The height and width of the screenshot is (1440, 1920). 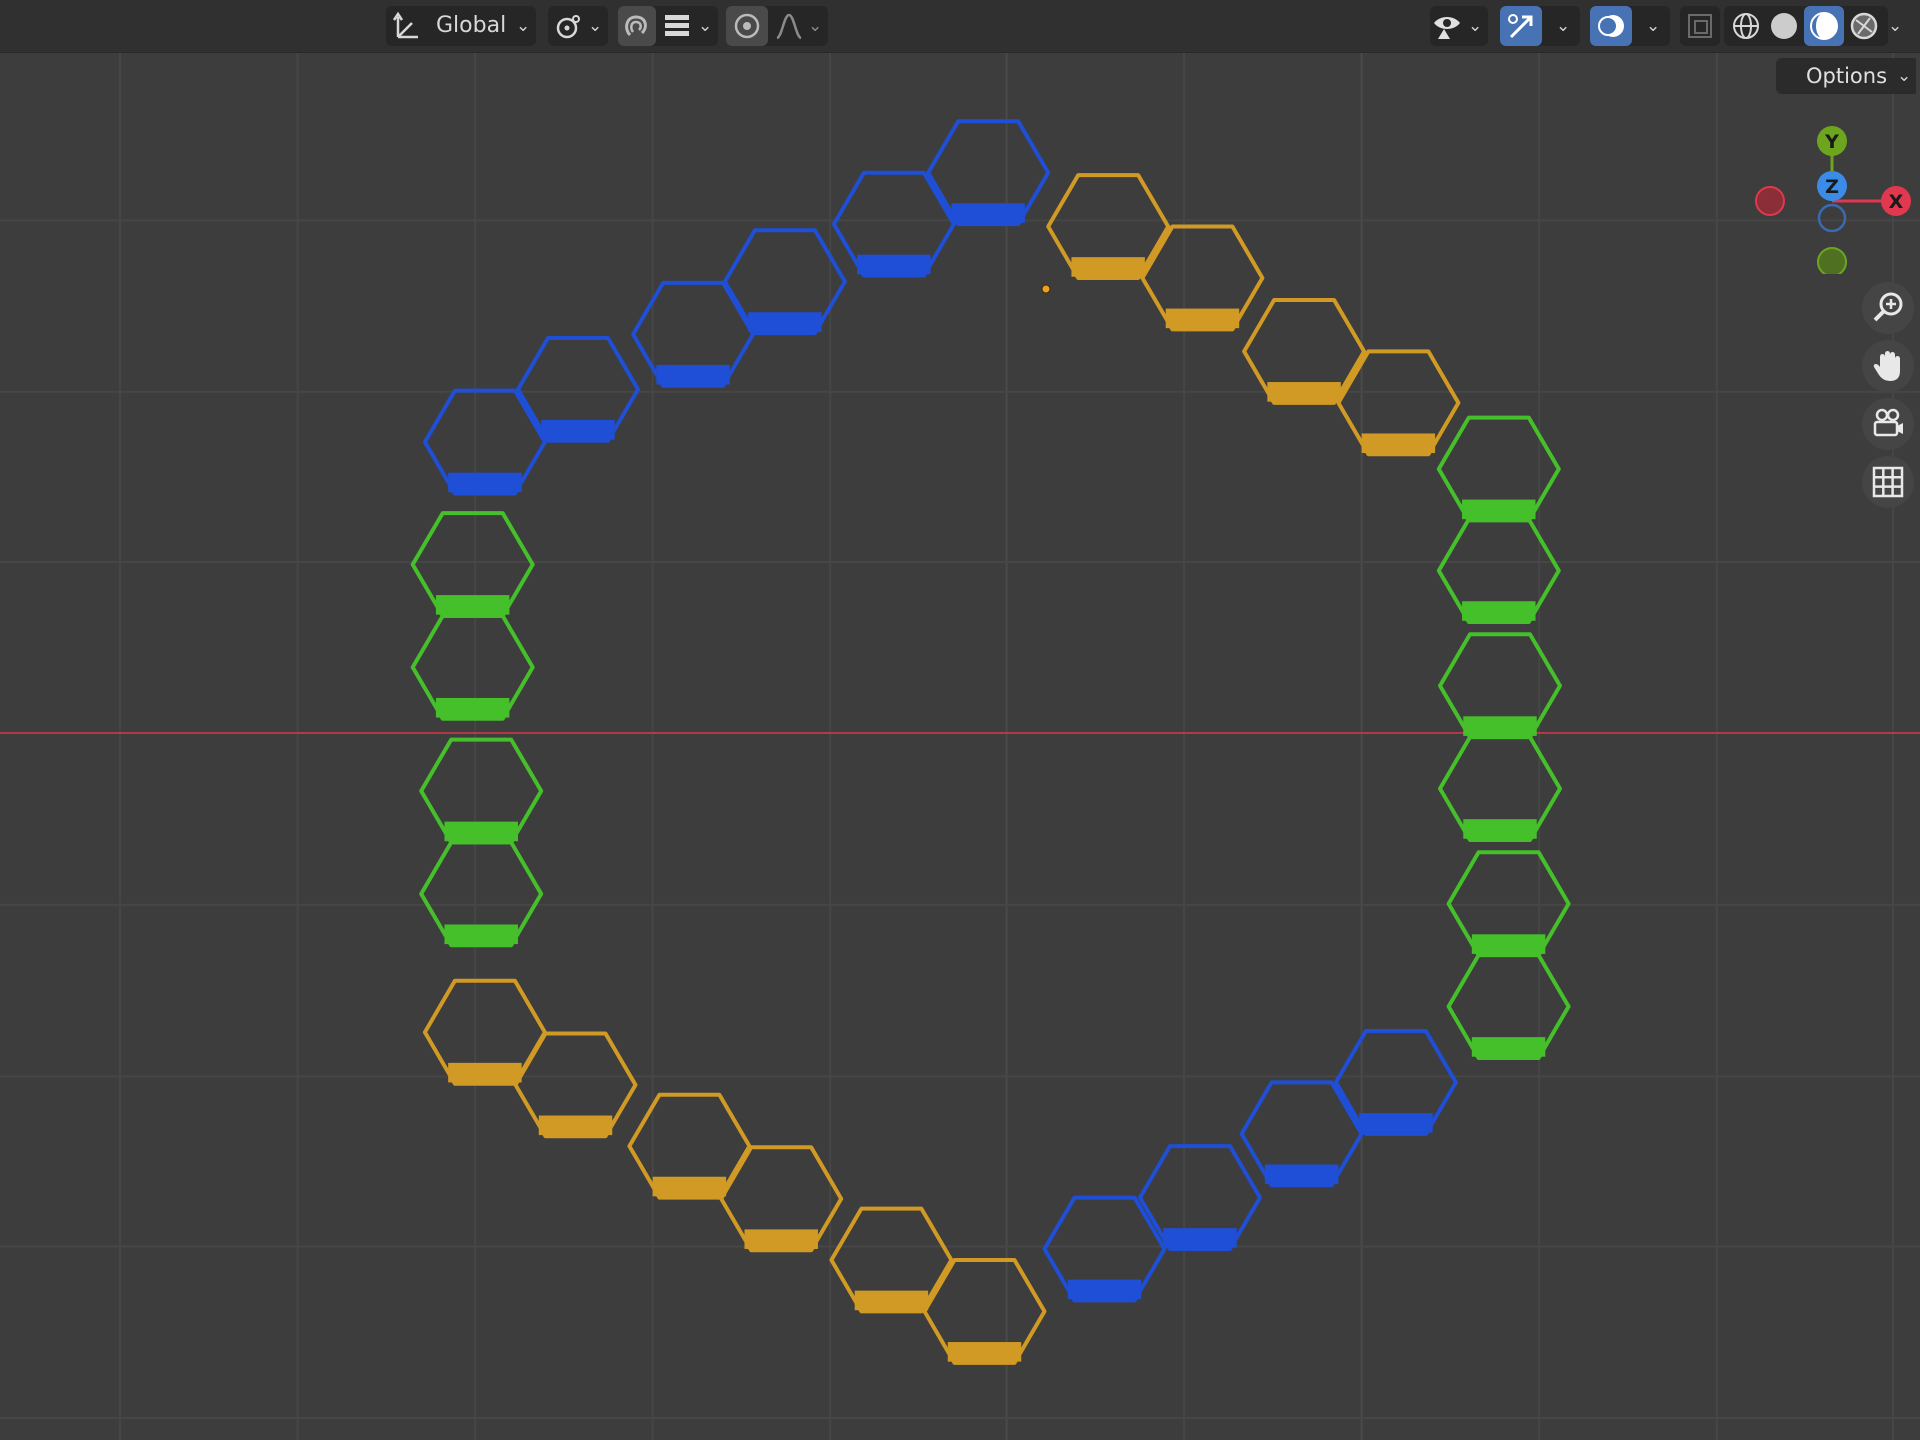 What do you see at coordinates (1895, 26) in the screenshot?
I see `shading-options-chevron-icon: ⌄` at bounding box center [1895, 26].